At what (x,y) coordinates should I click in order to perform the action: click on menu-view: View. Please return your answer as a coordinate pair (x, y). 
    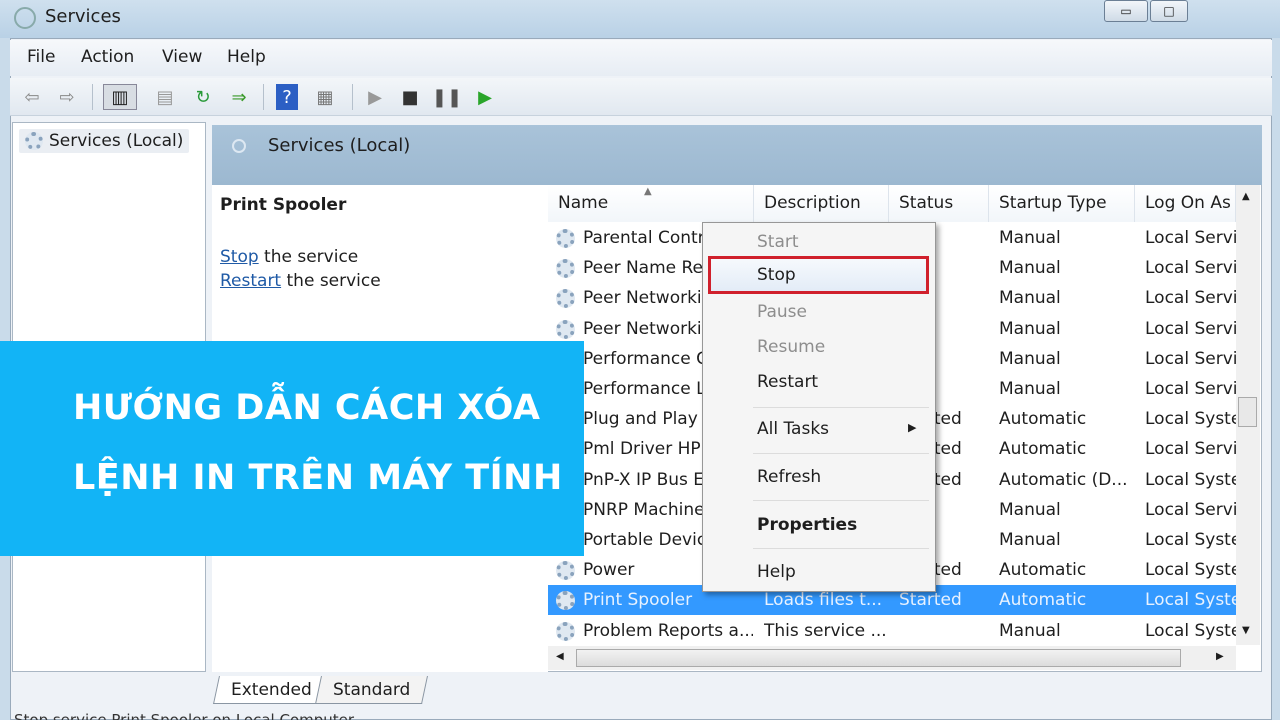
    Looking at the image, I should click on (182, 57).